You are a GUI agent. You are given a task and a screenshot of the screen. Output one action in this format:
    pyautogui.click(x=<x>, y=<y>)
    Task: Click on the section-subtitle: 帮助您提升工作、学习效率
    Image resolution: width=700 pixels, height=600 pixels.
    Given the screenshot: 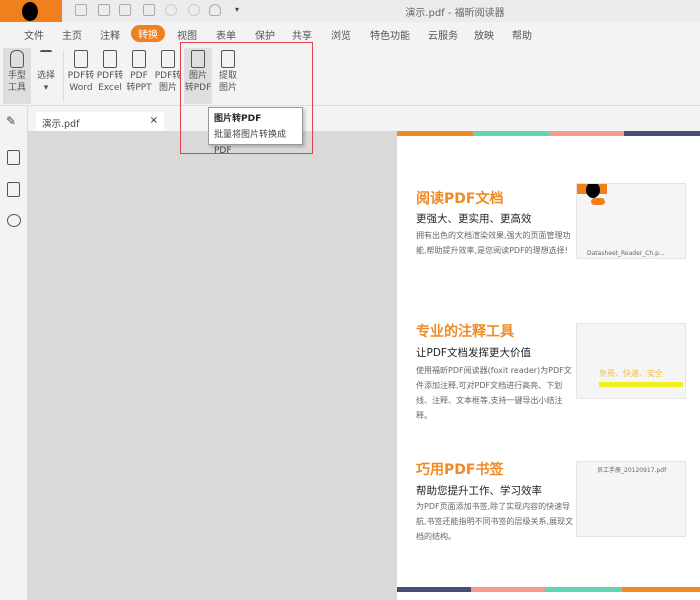 What is the action you would take?
    pyautogui.click(x=479, y=491)
    